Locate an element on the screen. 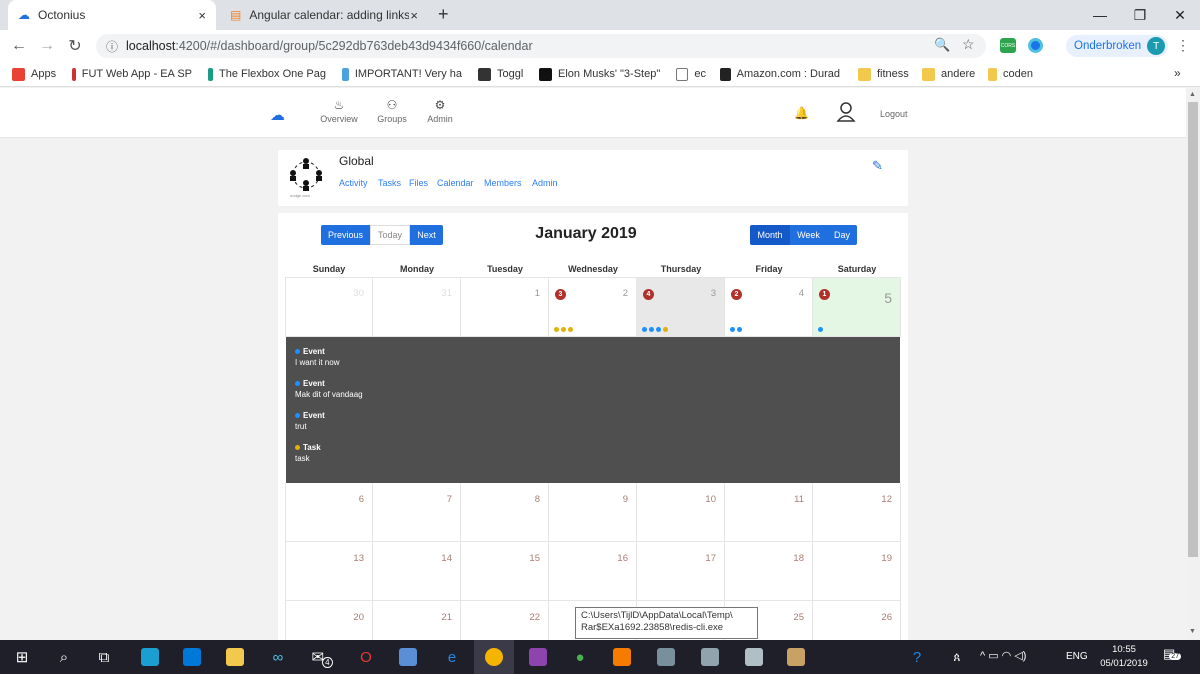 The width and height of the screenshot is (1200, 674). close-window-button: ✕ is located at coordinates (1180, 15).